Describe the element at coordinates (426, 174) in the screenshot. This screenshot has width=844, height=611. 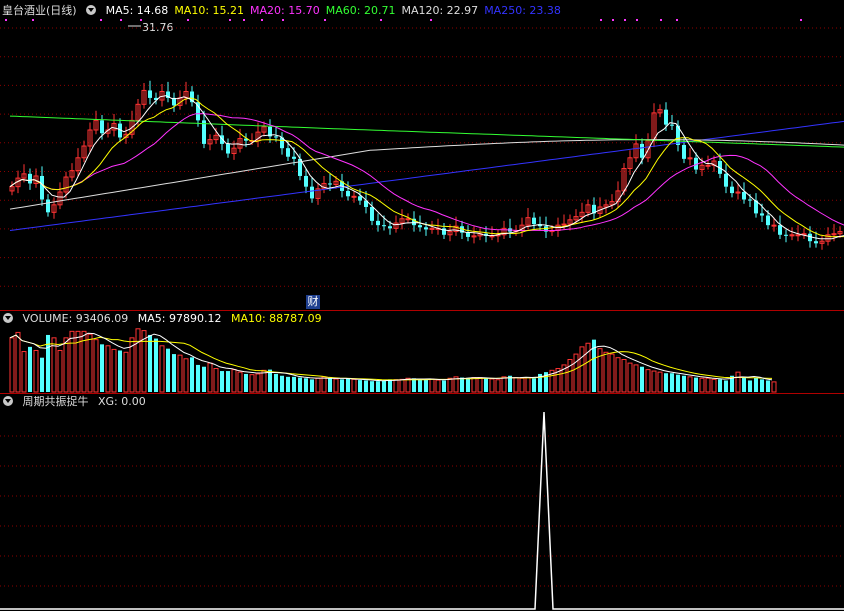
I see `ma120-line` at that location.